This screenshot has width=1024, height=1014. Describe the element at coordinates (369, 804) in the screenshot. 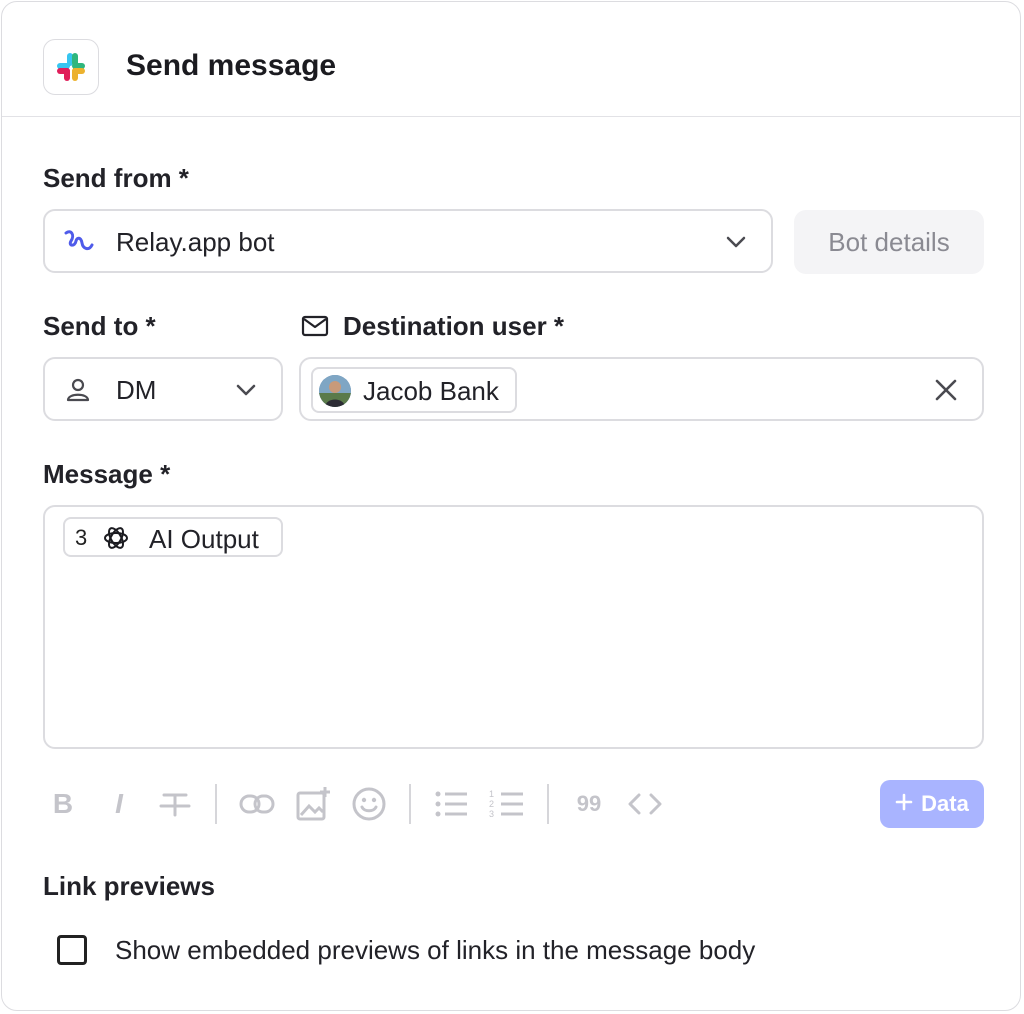

I see `emoji-icon` at that location.